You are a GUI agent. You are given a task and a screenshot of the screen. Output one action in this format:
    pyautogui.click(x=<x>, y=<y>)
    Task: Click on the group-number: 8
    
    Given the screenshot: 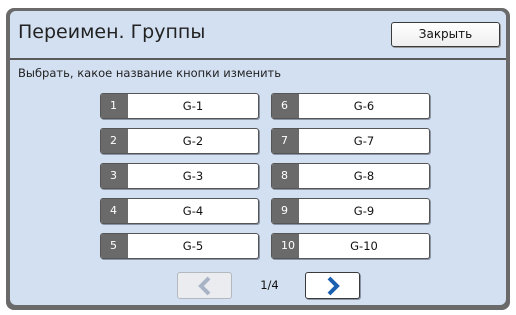 What is the action you would take?
    pyautogui.click(x=285, y=176)
    